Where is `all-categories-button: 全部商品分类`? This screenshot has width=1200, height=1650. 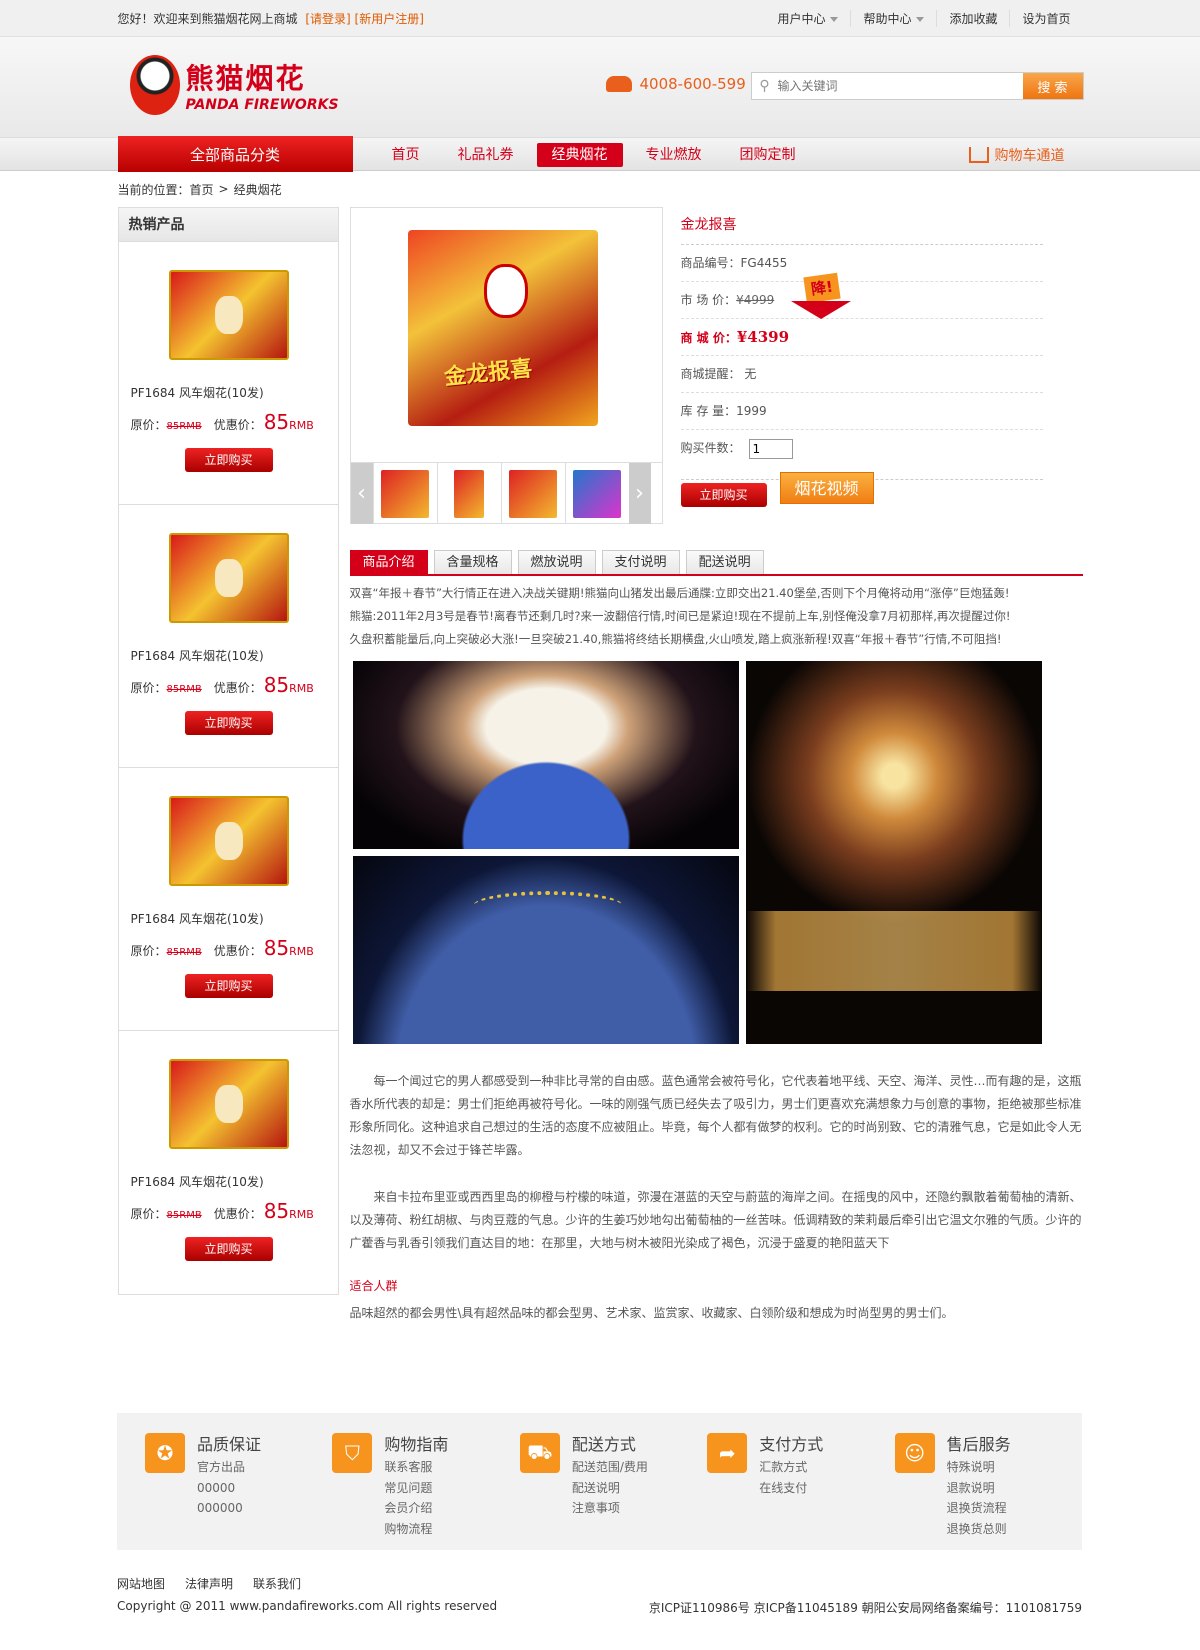 all-categories-button: 全部商品分类 is located at coordinates (235, 154).